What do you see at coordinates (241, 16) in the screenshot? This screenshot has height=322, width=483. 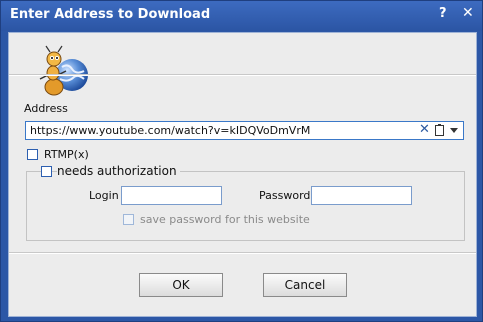 I see `title-bar: Enter Address to Download ? ✕` at bounding box center [241, 16].